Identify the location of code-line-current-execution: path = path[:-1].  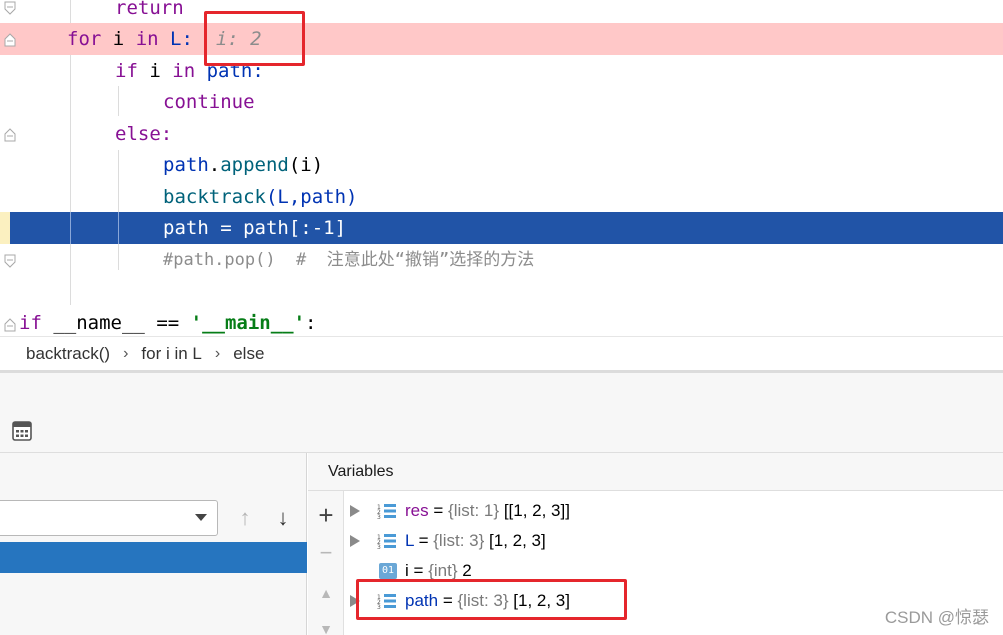
(501, 228).